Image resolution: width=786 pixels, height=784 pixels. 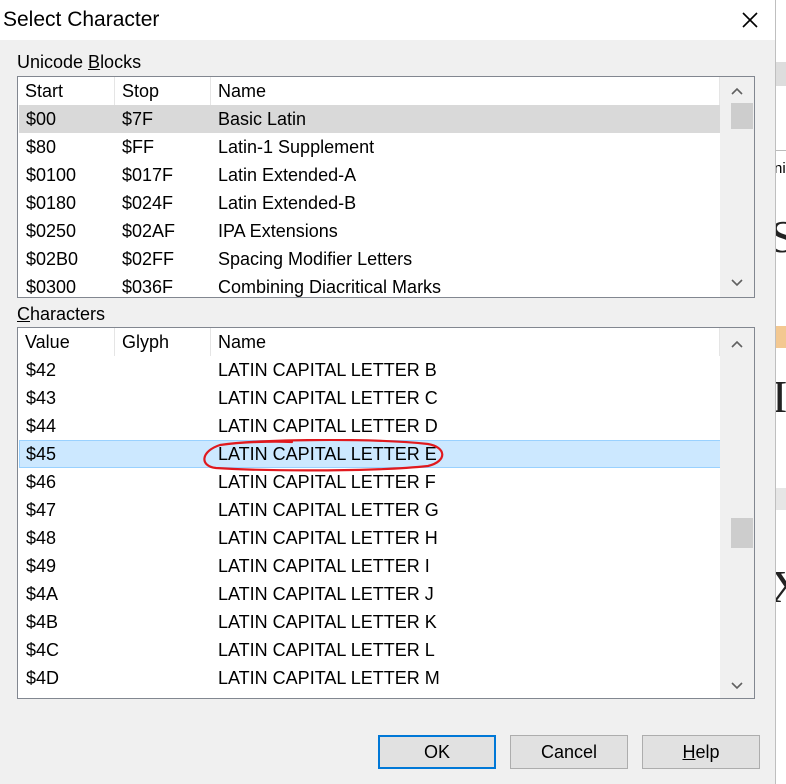 I want to click on cell-value: $44, so click(x=41, y=426).